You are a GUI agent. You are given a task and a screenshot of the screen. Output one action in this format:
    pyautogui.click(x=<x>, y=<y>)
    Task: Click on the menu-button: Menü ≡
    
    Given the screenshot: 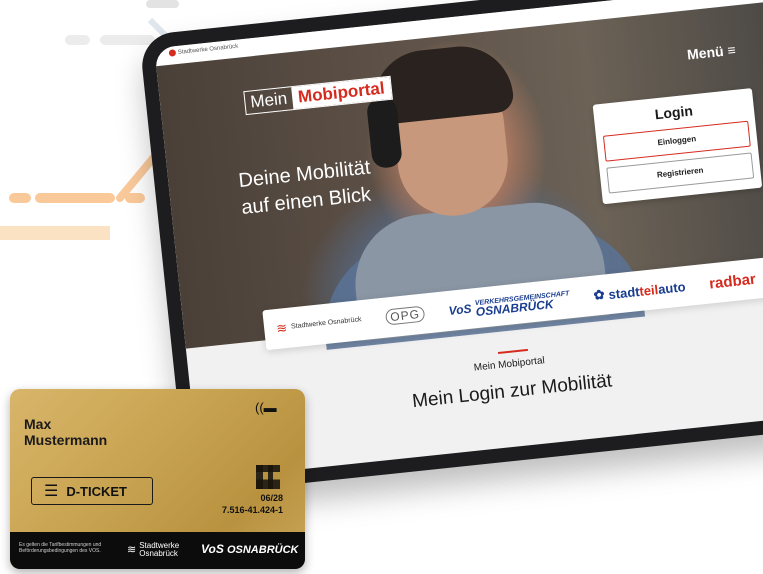 What is the action you would take?
    pyautogui.click(x=711, y=52)
    